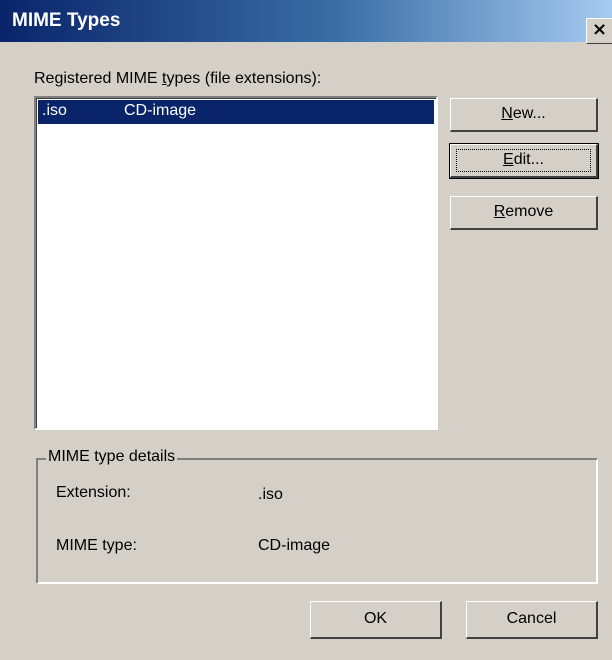  I want to click on ok-button: OK, so click(376, 620).